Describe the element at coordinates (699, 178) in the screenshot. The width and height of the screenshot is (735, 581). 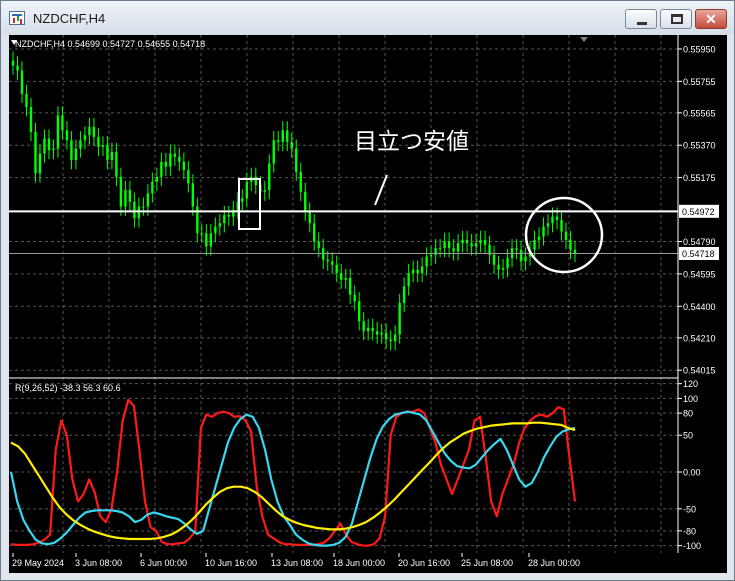
I see `price-label: 0.55175` at that location.